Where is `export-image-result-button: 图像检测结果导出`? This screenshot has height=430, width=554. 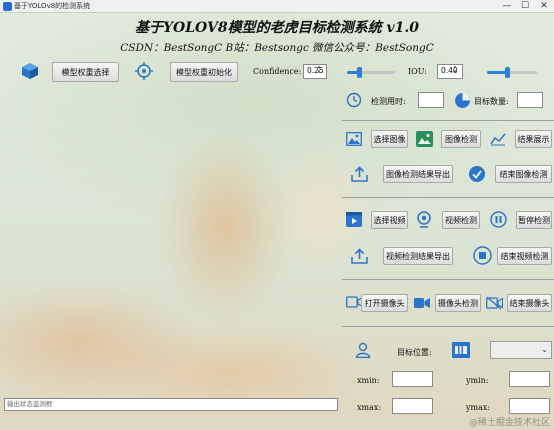
export-image-result-button: 图像检测结果导出 is located at coordinates (418, 174).